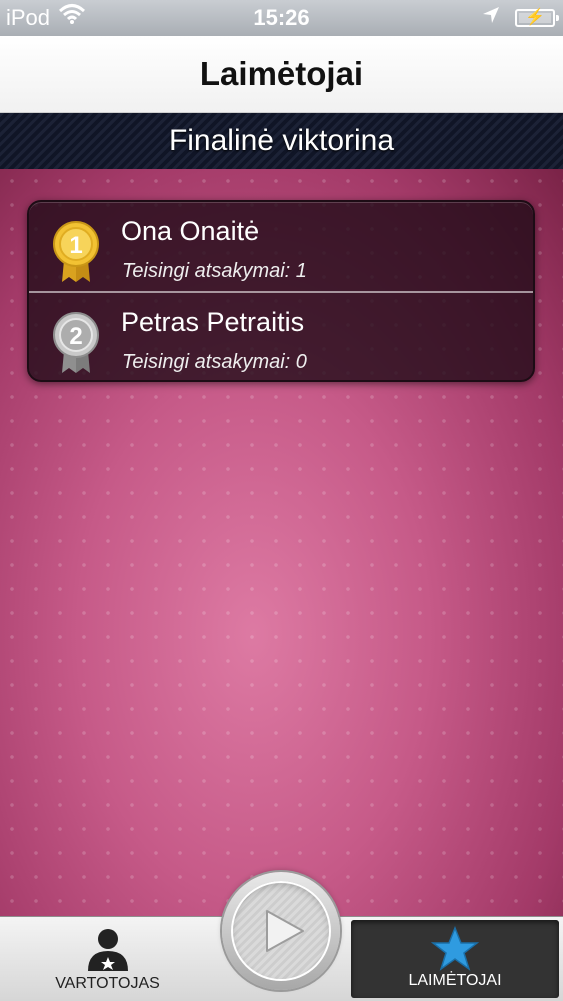 The image size is (563, 1001). What do you see at coordinates (214, 271) in the screenshot?
I see `winner-score: Teisingi atsakymai: 1` at bounding box center [214, 271].